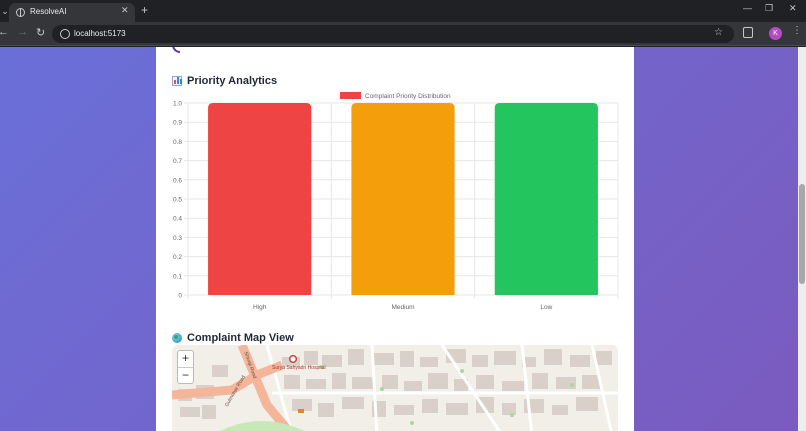 The height and width of the screenshot is (431, 806). What do you see at coordinates (144, 10) in the screenshot?
I see `new-tab-icon: +` at bounding box center [144, 10].